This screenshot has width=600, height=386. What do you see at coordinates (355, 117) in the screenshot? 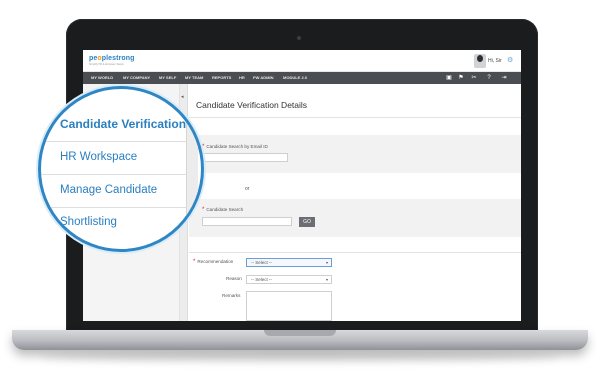
I see `title-divider` at bounding box center [355, 117].